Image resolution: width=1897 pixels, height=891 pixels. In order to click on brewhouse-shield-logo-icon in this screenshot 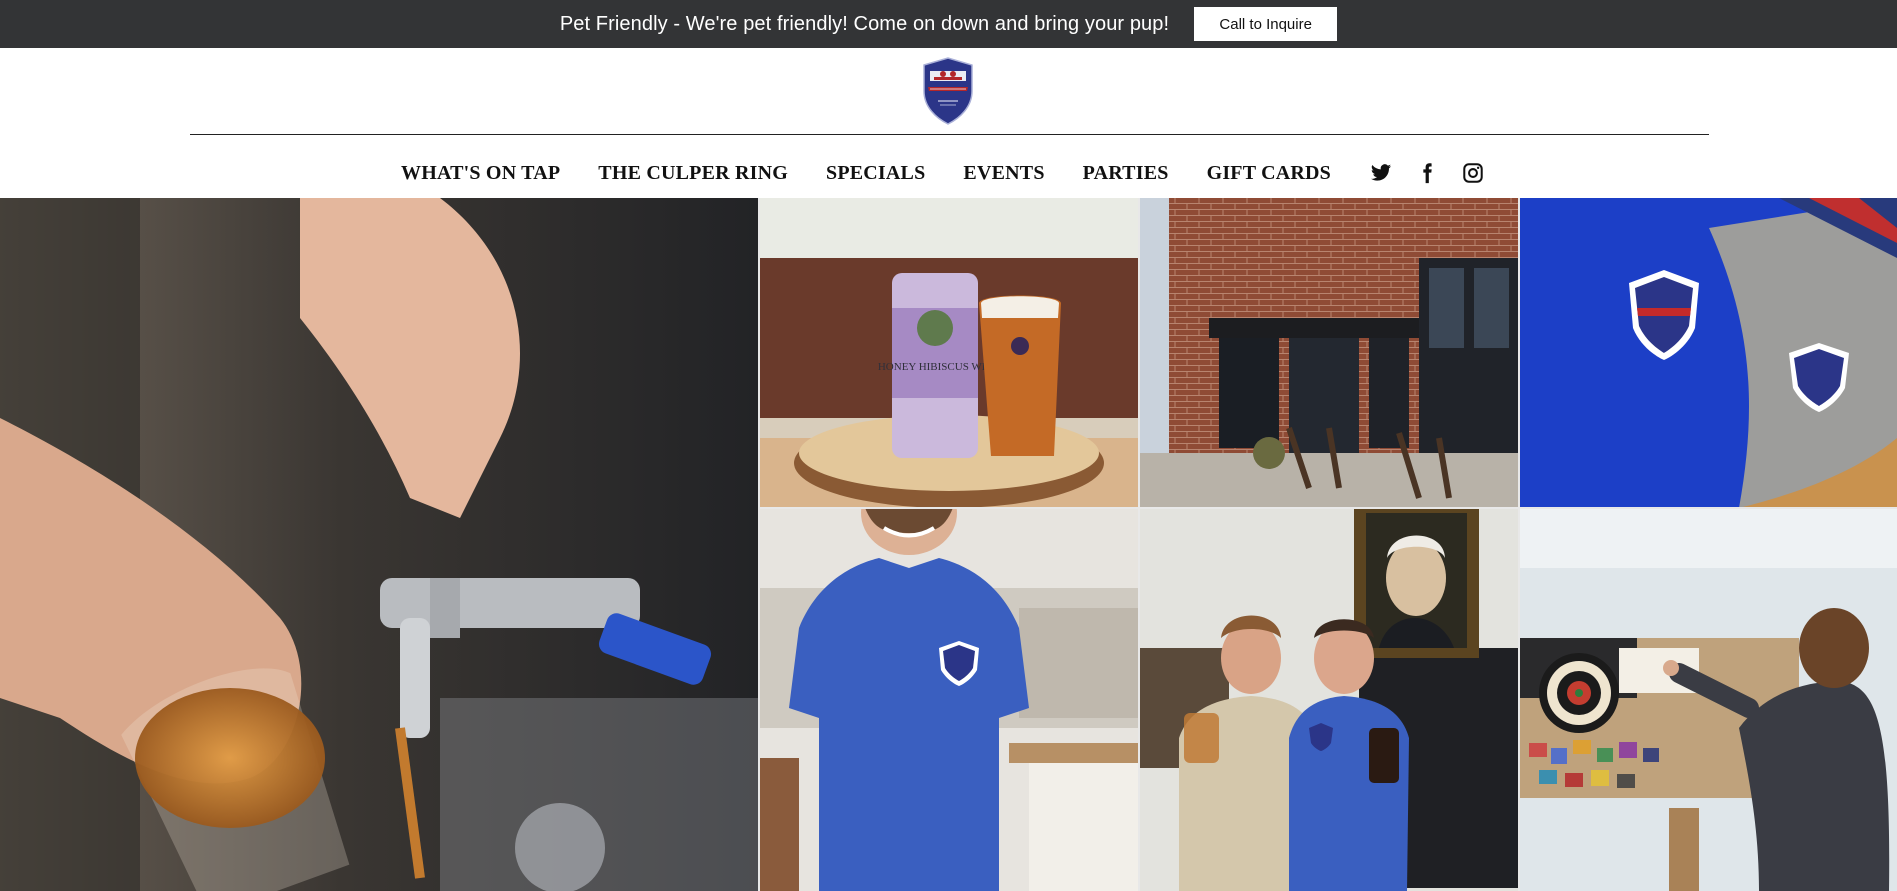, I will do `click(948, 91)`.